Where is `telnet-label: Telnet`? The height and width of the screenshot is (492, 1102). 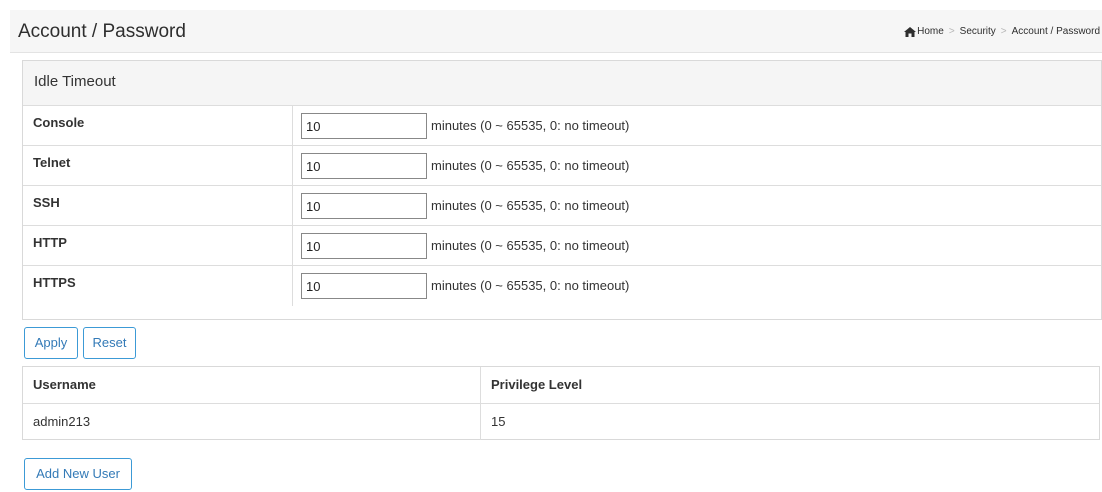
telnet-label: Telnet is located at coordinates (158, 166).